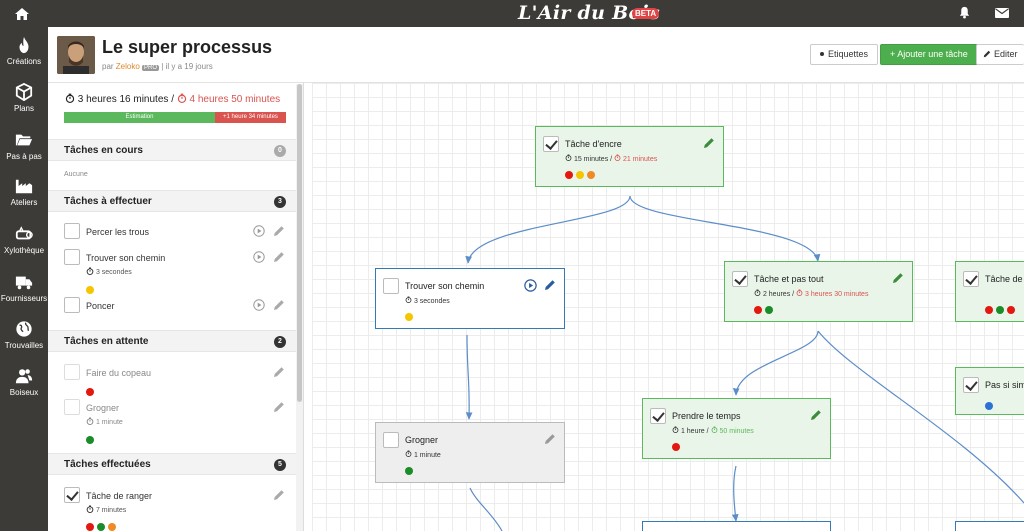 Image resolution: width=1024 pixels, height=531 pixels. Describe the element at coordinates (24, 98) in the screenshot. I see `nav-item-plans: Plans` at that location.